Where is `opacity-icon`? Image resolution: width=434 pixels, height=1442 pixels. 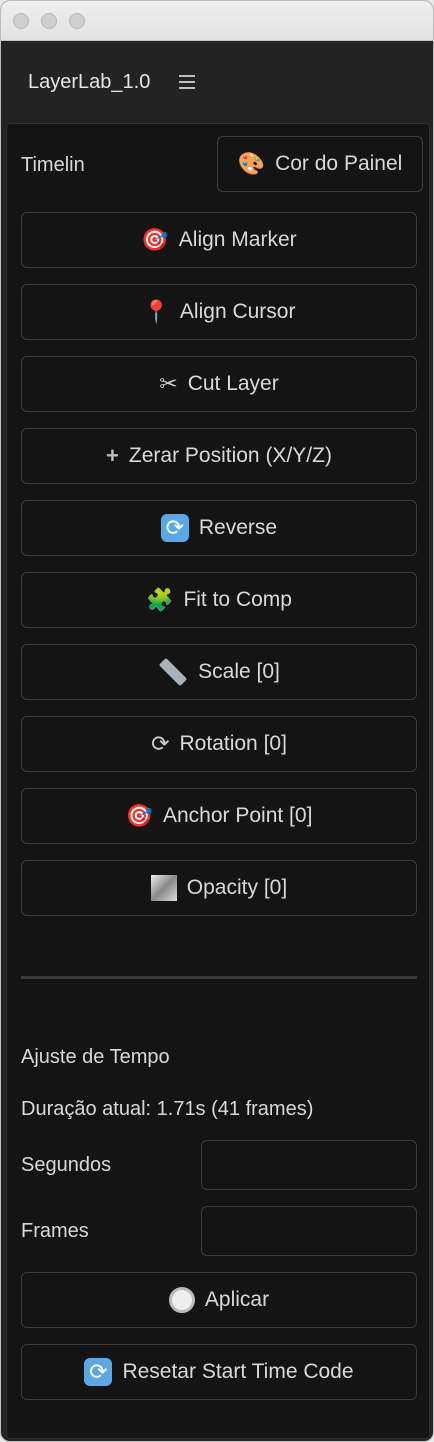 opacity-icon is located at coordinates (163, 888).